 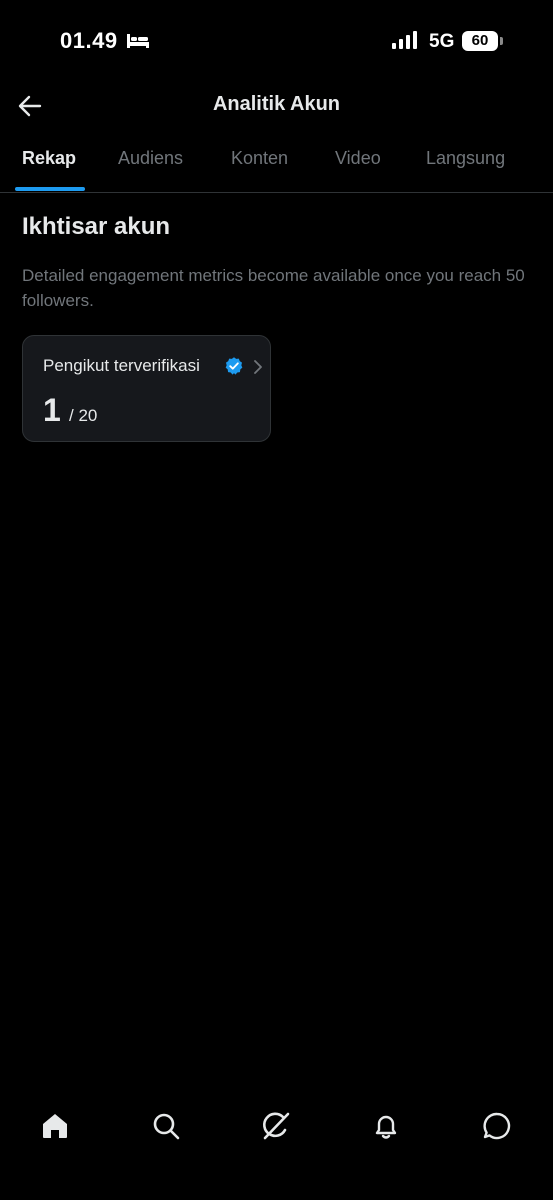 I want to click on chevron-right-icon, so click(x=258, y=367).